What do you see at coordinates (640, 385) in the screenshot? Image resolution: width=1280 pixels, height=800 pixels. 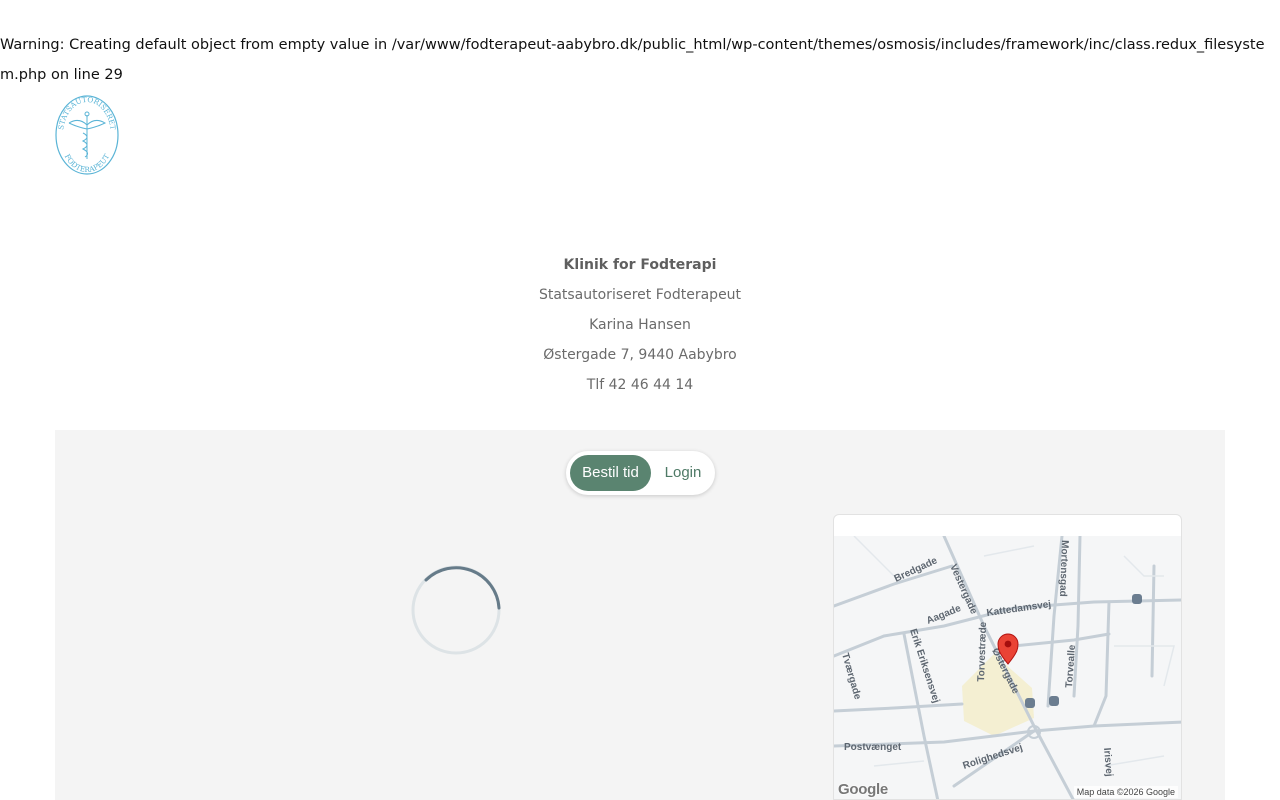 I see `clinic-phone: Tlf 42 46 44 14` at bounding box center [640, 385].